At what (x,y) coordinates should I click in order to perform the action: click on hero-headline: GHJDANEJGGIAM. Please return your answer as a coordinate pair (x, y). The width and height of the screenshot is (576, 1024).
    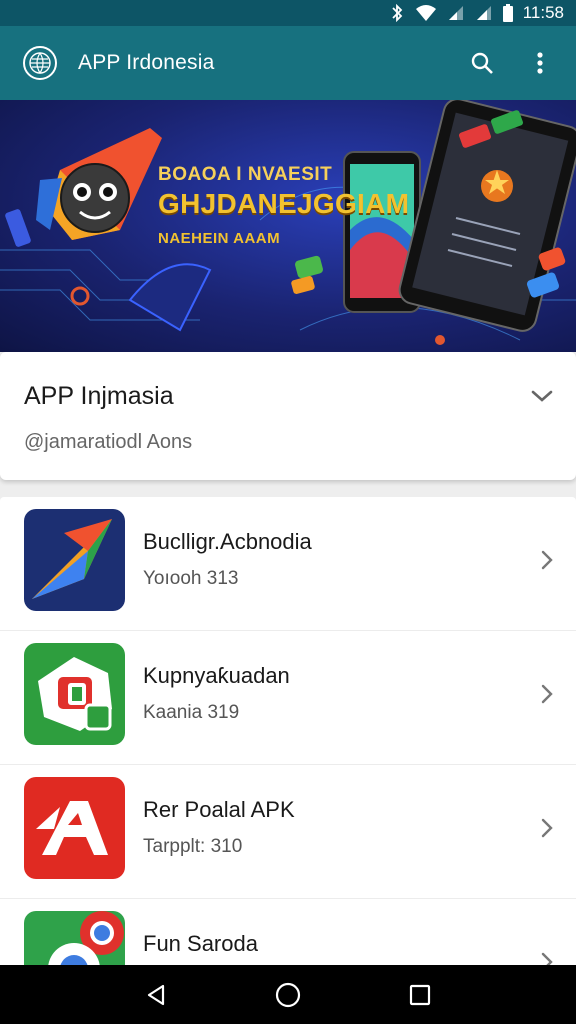
    Looking at the image, I should click on (284, 203).